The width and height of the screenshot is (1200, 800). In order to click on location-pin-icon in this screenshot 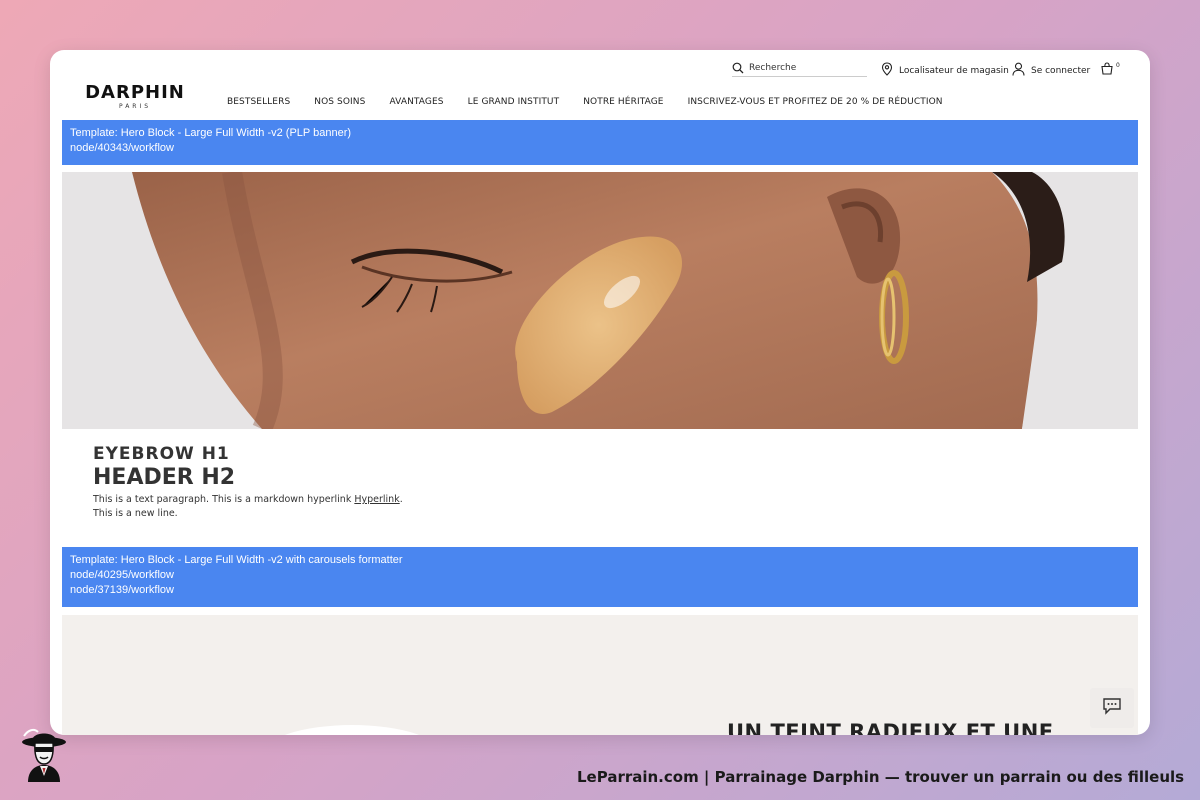, I will do `click(887, 70)`.